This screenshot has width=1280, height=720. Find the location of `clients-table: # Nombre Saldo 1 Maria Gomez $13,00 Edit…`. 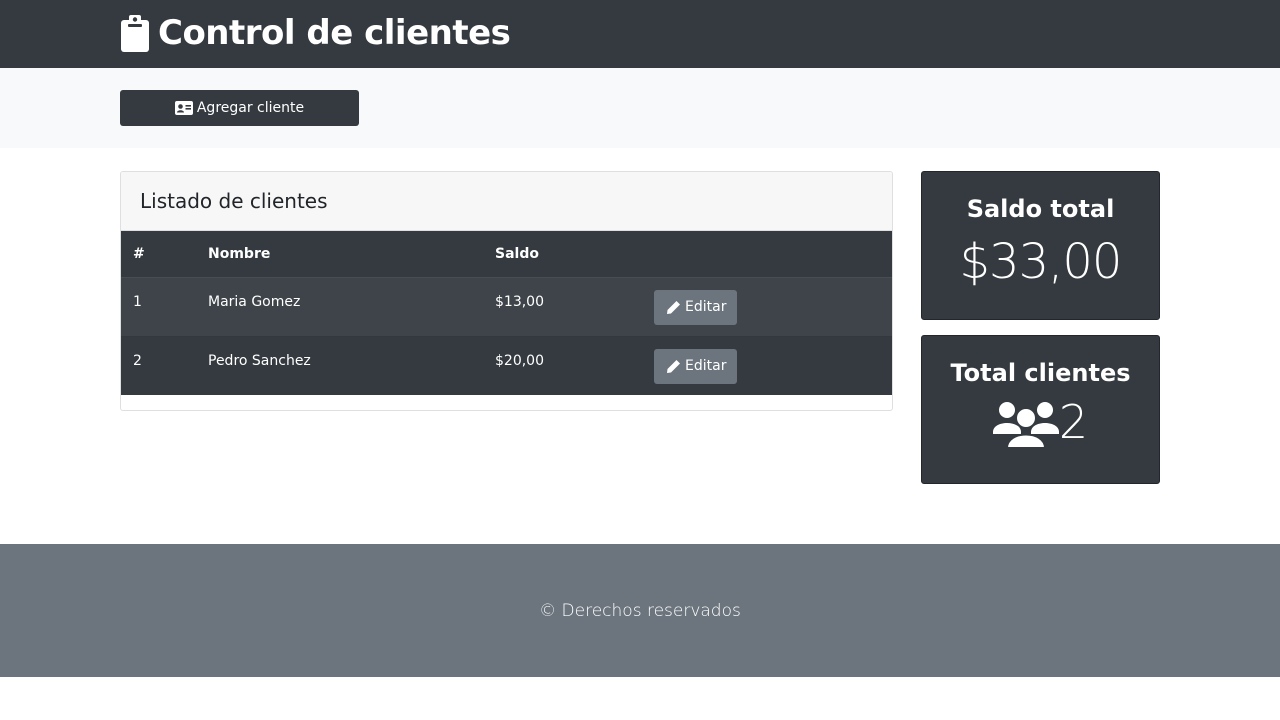

clients-table: # Nombre Saldo 1 Maria Gomez $13,00 Edit… is located at coordinates (506, 313).